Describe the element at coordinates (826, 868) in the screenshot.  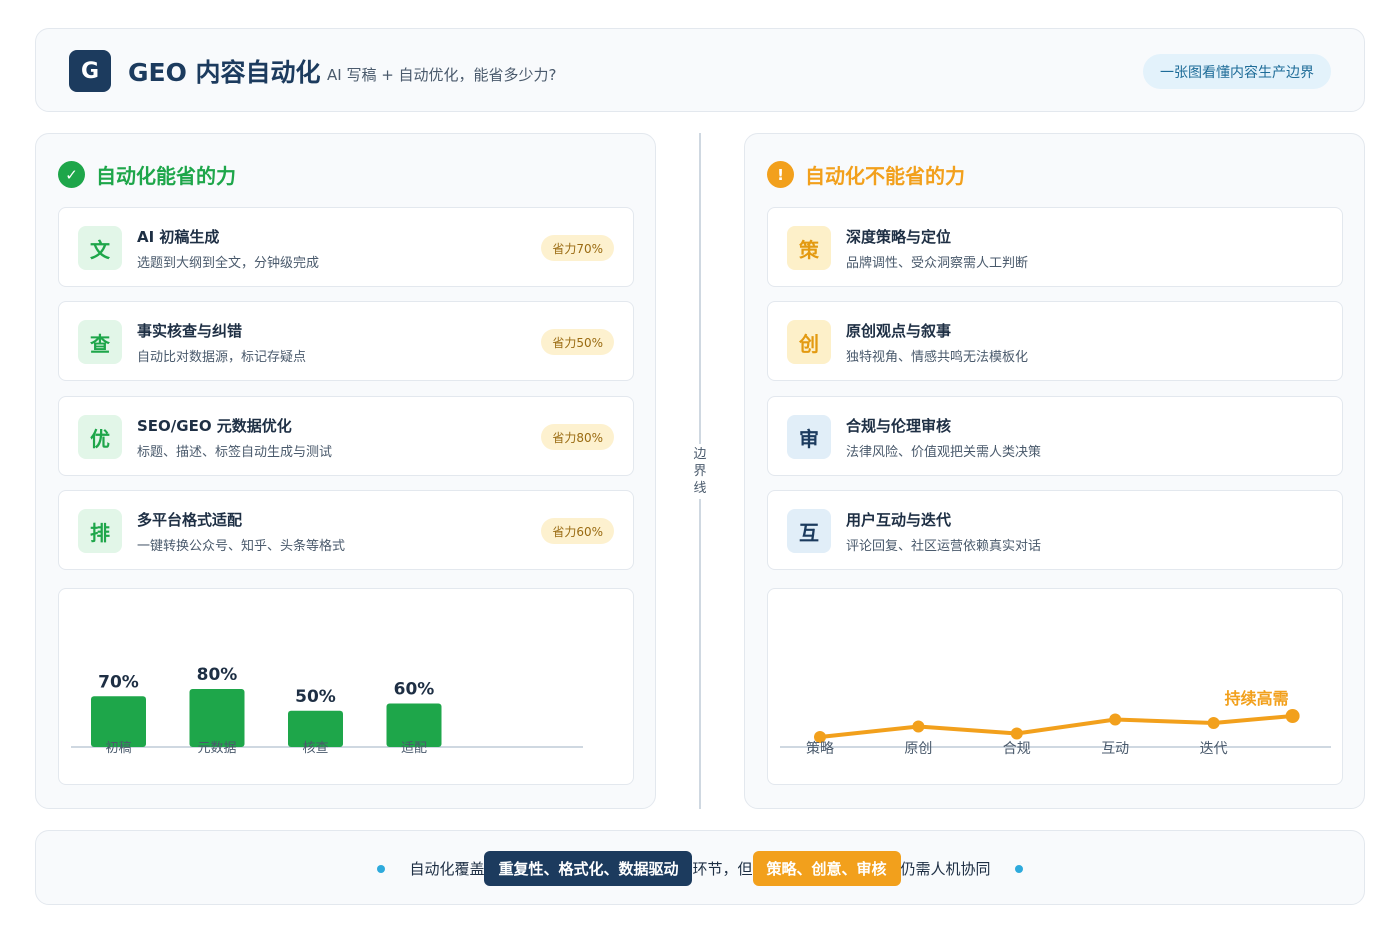
I see `summary-highlight-human: 策略、创意、审核` at that location.